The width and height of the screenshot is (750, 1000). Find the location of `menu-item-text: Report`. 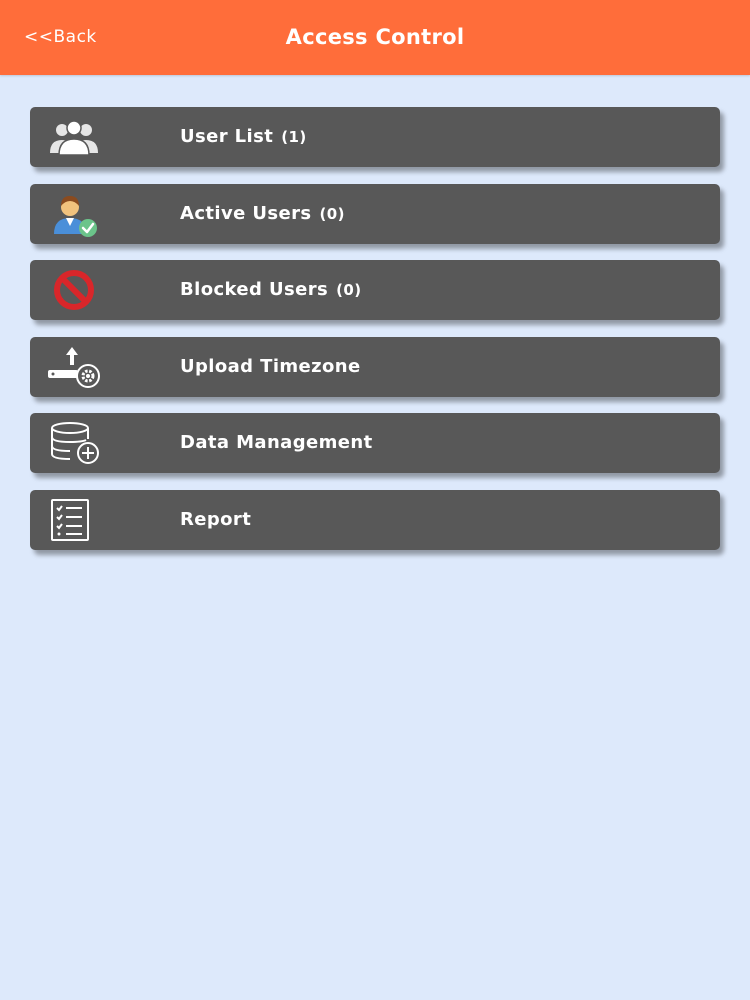

menu-item-text: Report is located at coordinates (216, 519).